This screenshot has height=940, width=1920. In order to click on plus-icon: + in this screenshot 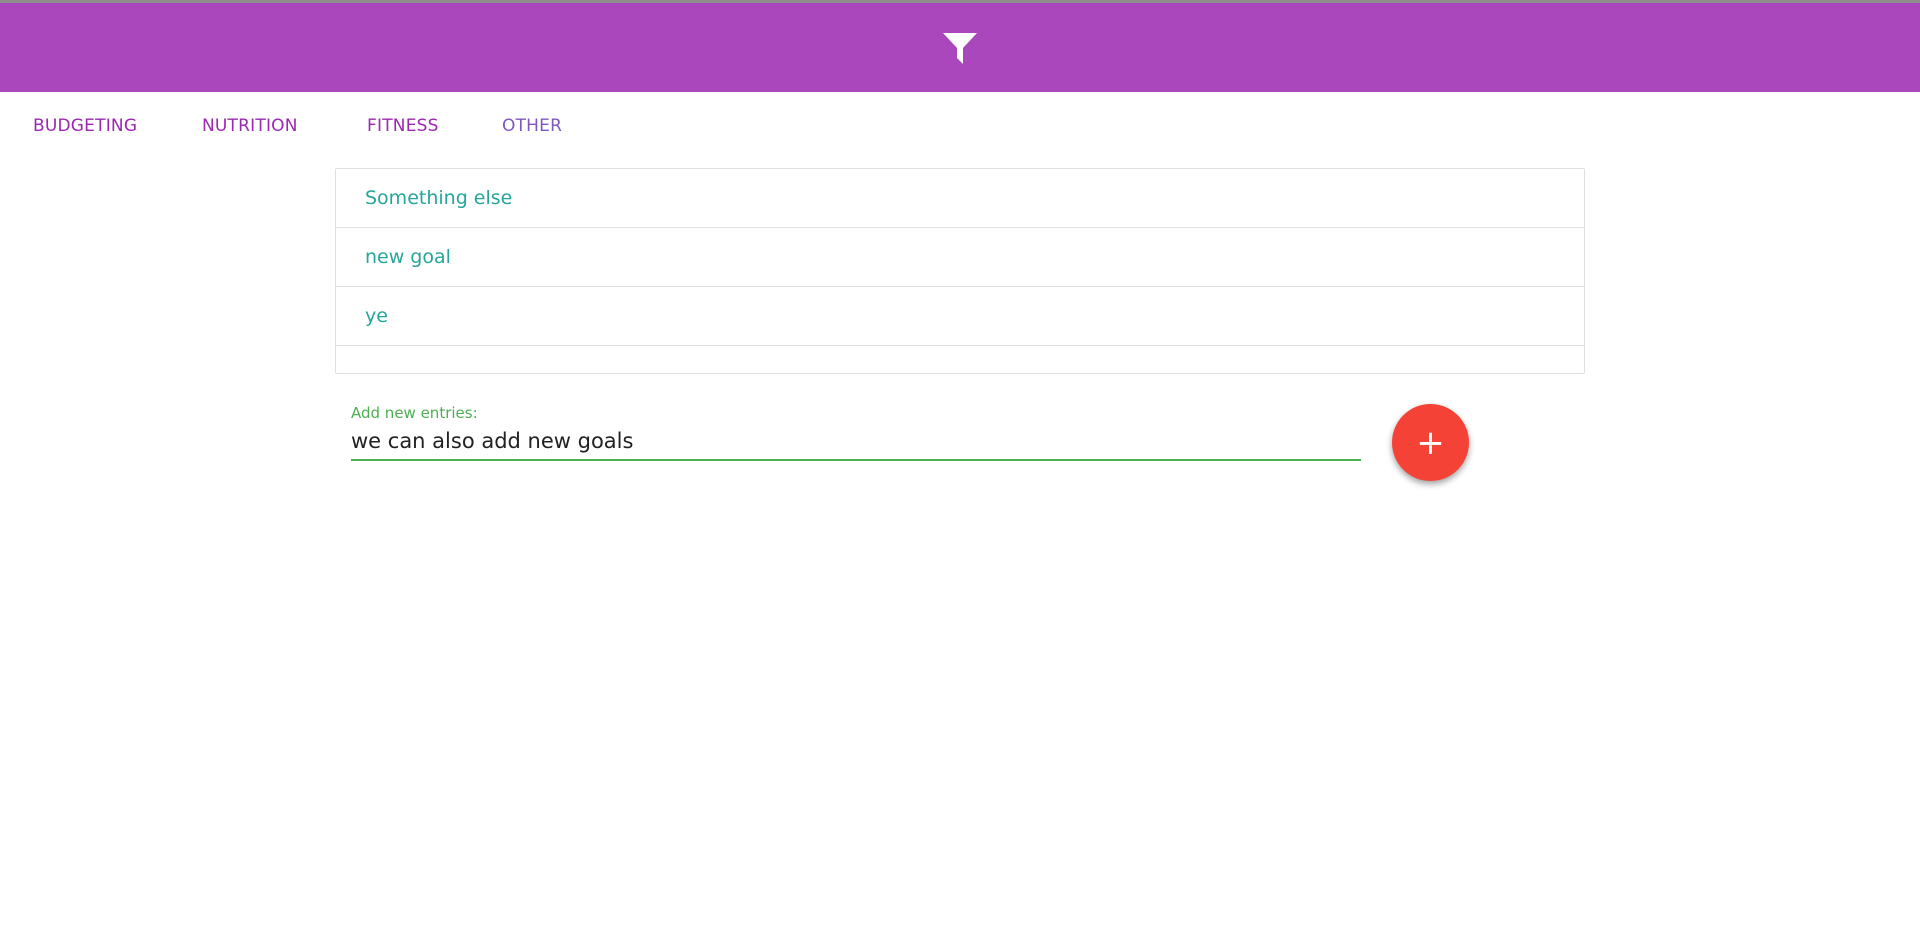, I will do `click(1430, 442)`.